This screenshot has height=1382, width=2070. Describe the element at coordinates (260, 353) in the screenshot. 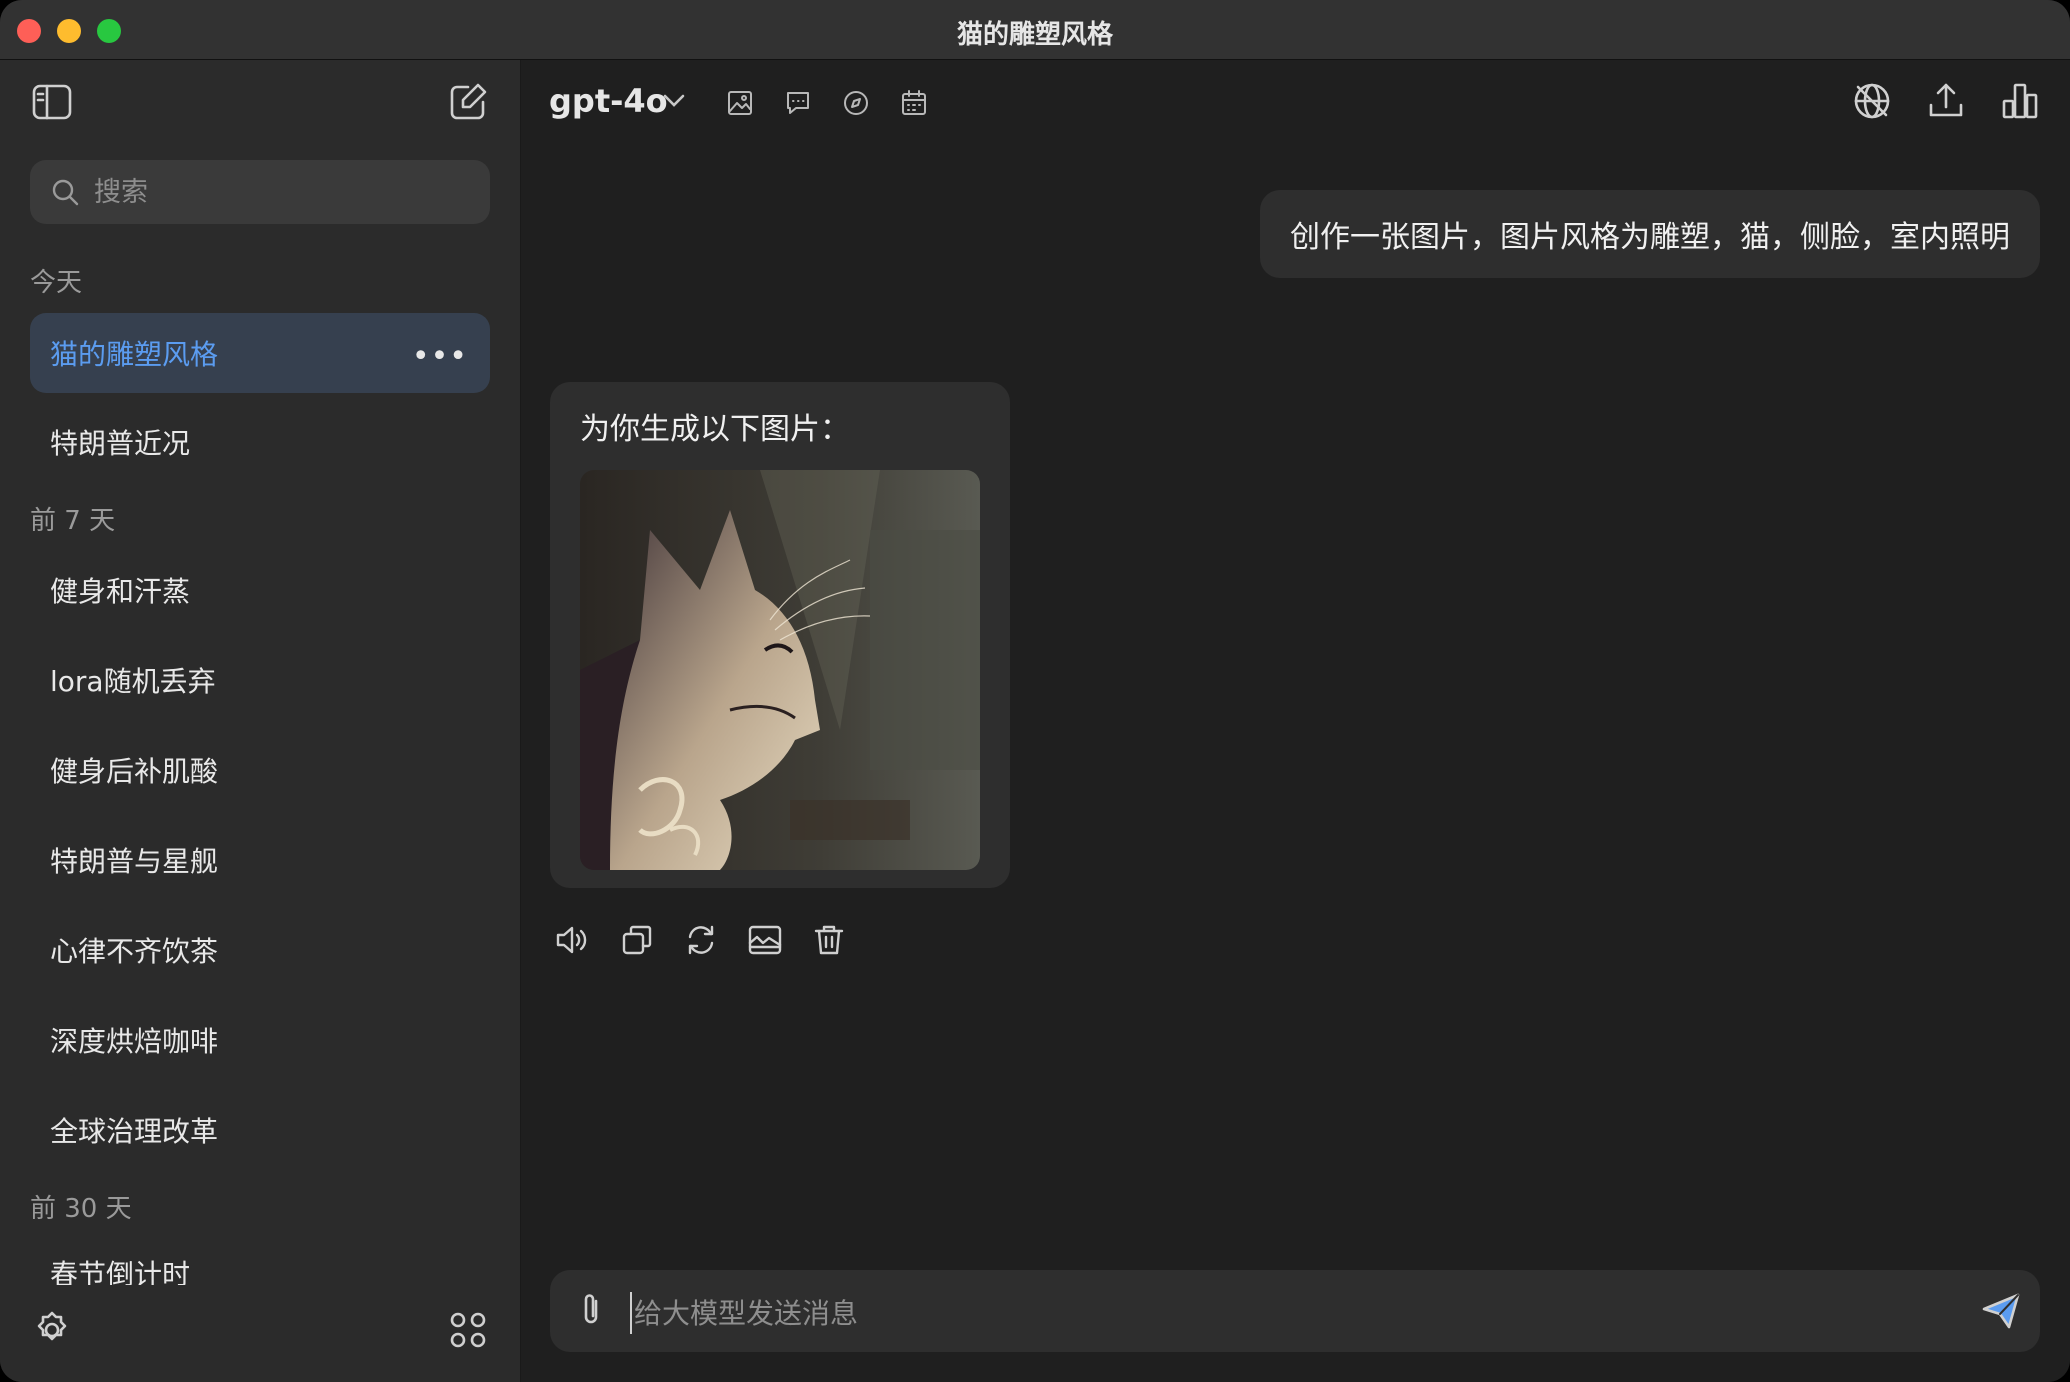

I see `conversation-item-active: 猫的雕塑风格 •••` at that location.